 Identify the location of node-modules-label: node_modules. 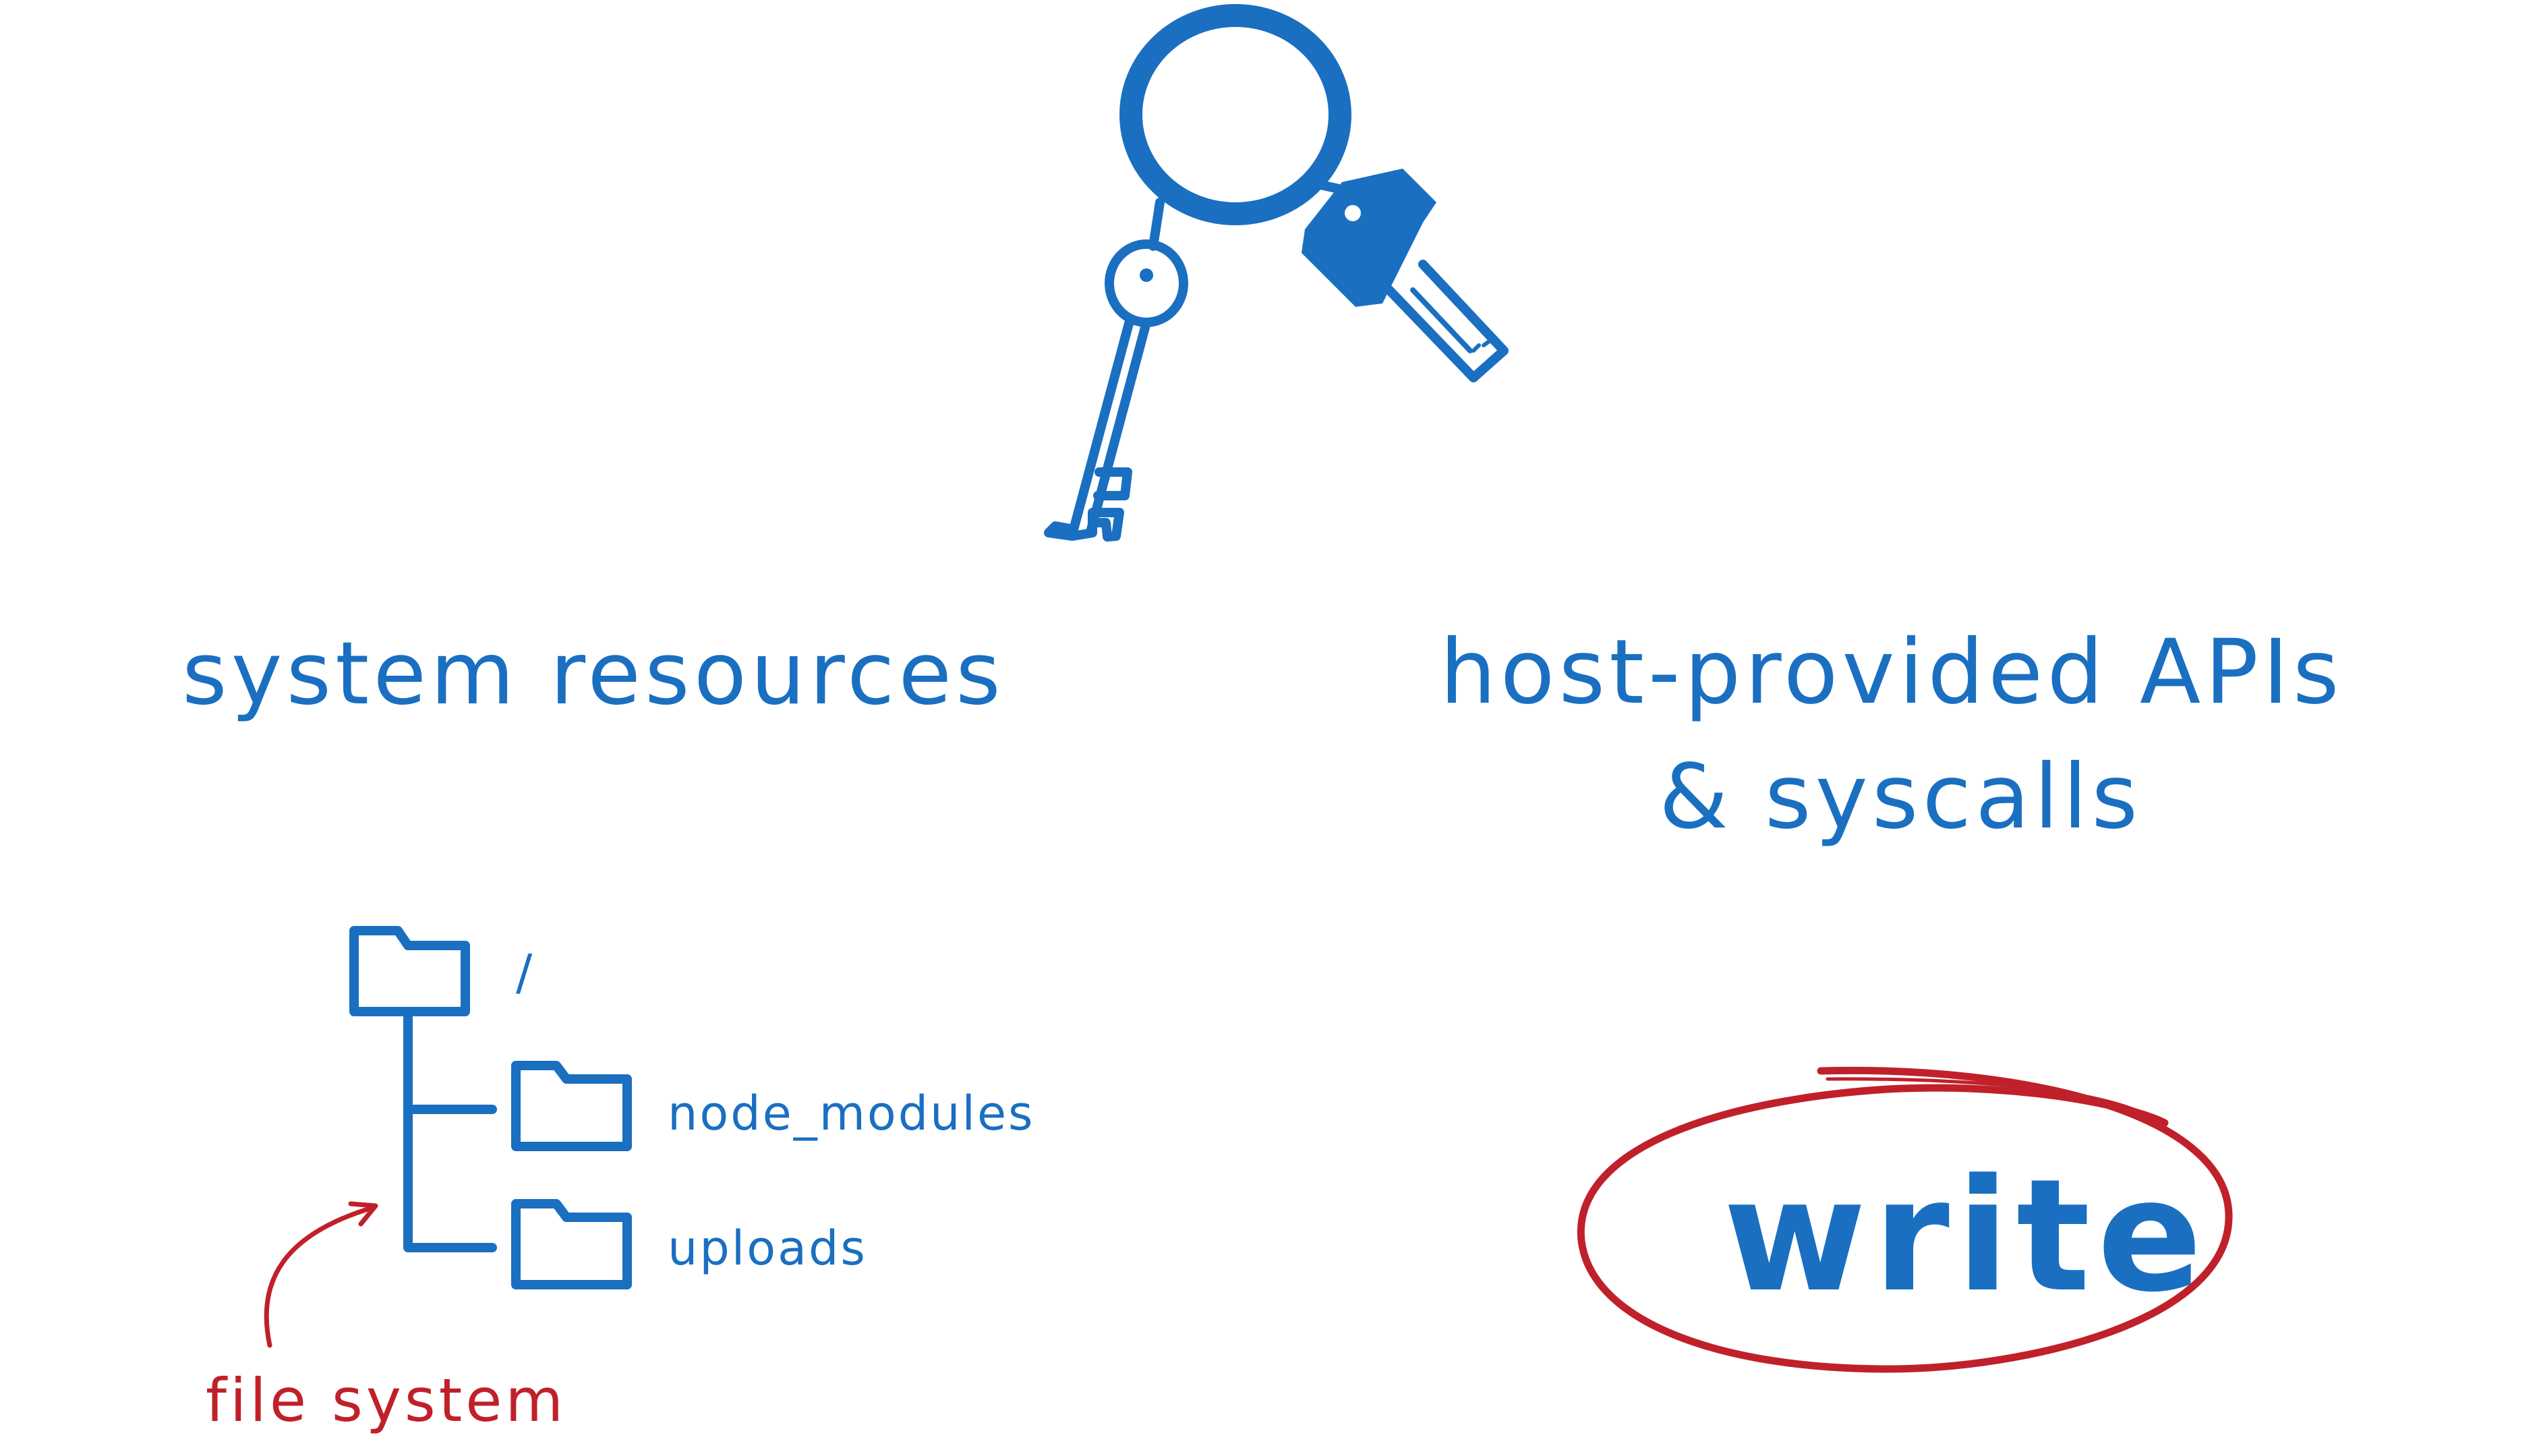
(852, 1113).